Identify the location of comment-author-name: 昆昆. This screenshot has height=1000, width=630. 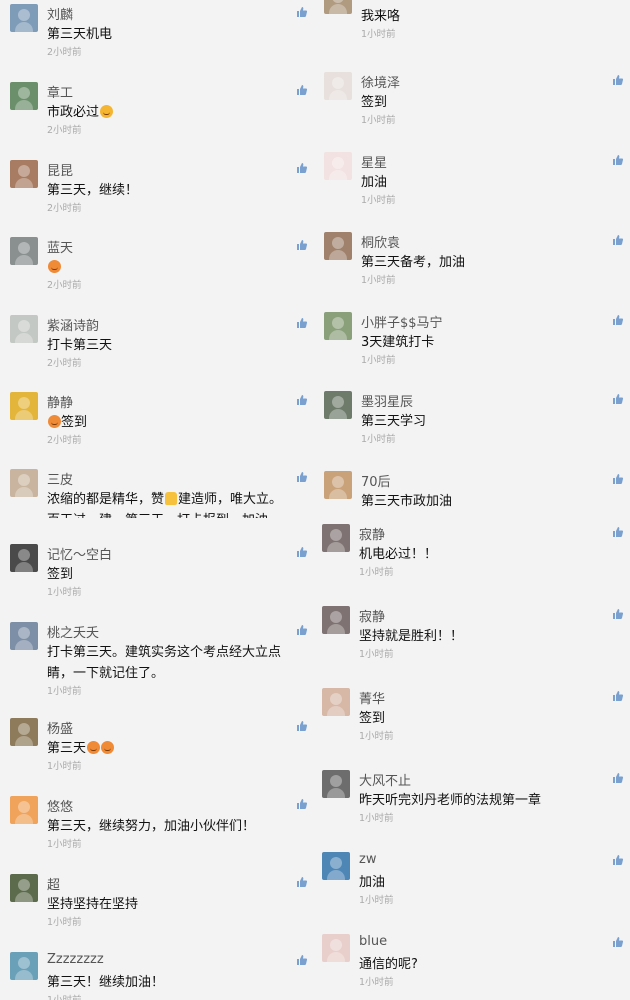
(60, 169).